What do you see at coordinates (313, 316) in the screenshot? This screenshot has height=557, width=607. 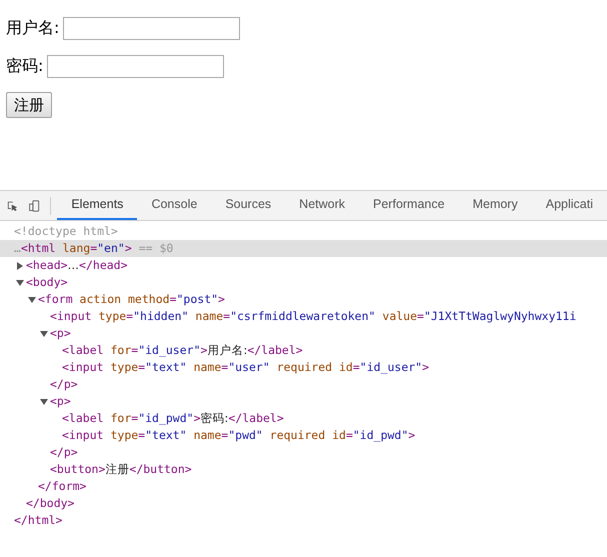 I see `dom-node-line: <input type="hidden" name="csrfmiddlewaretoken" value="J1XtTtWaglwyNyhwxy11i` at bounding box center [313, 316].